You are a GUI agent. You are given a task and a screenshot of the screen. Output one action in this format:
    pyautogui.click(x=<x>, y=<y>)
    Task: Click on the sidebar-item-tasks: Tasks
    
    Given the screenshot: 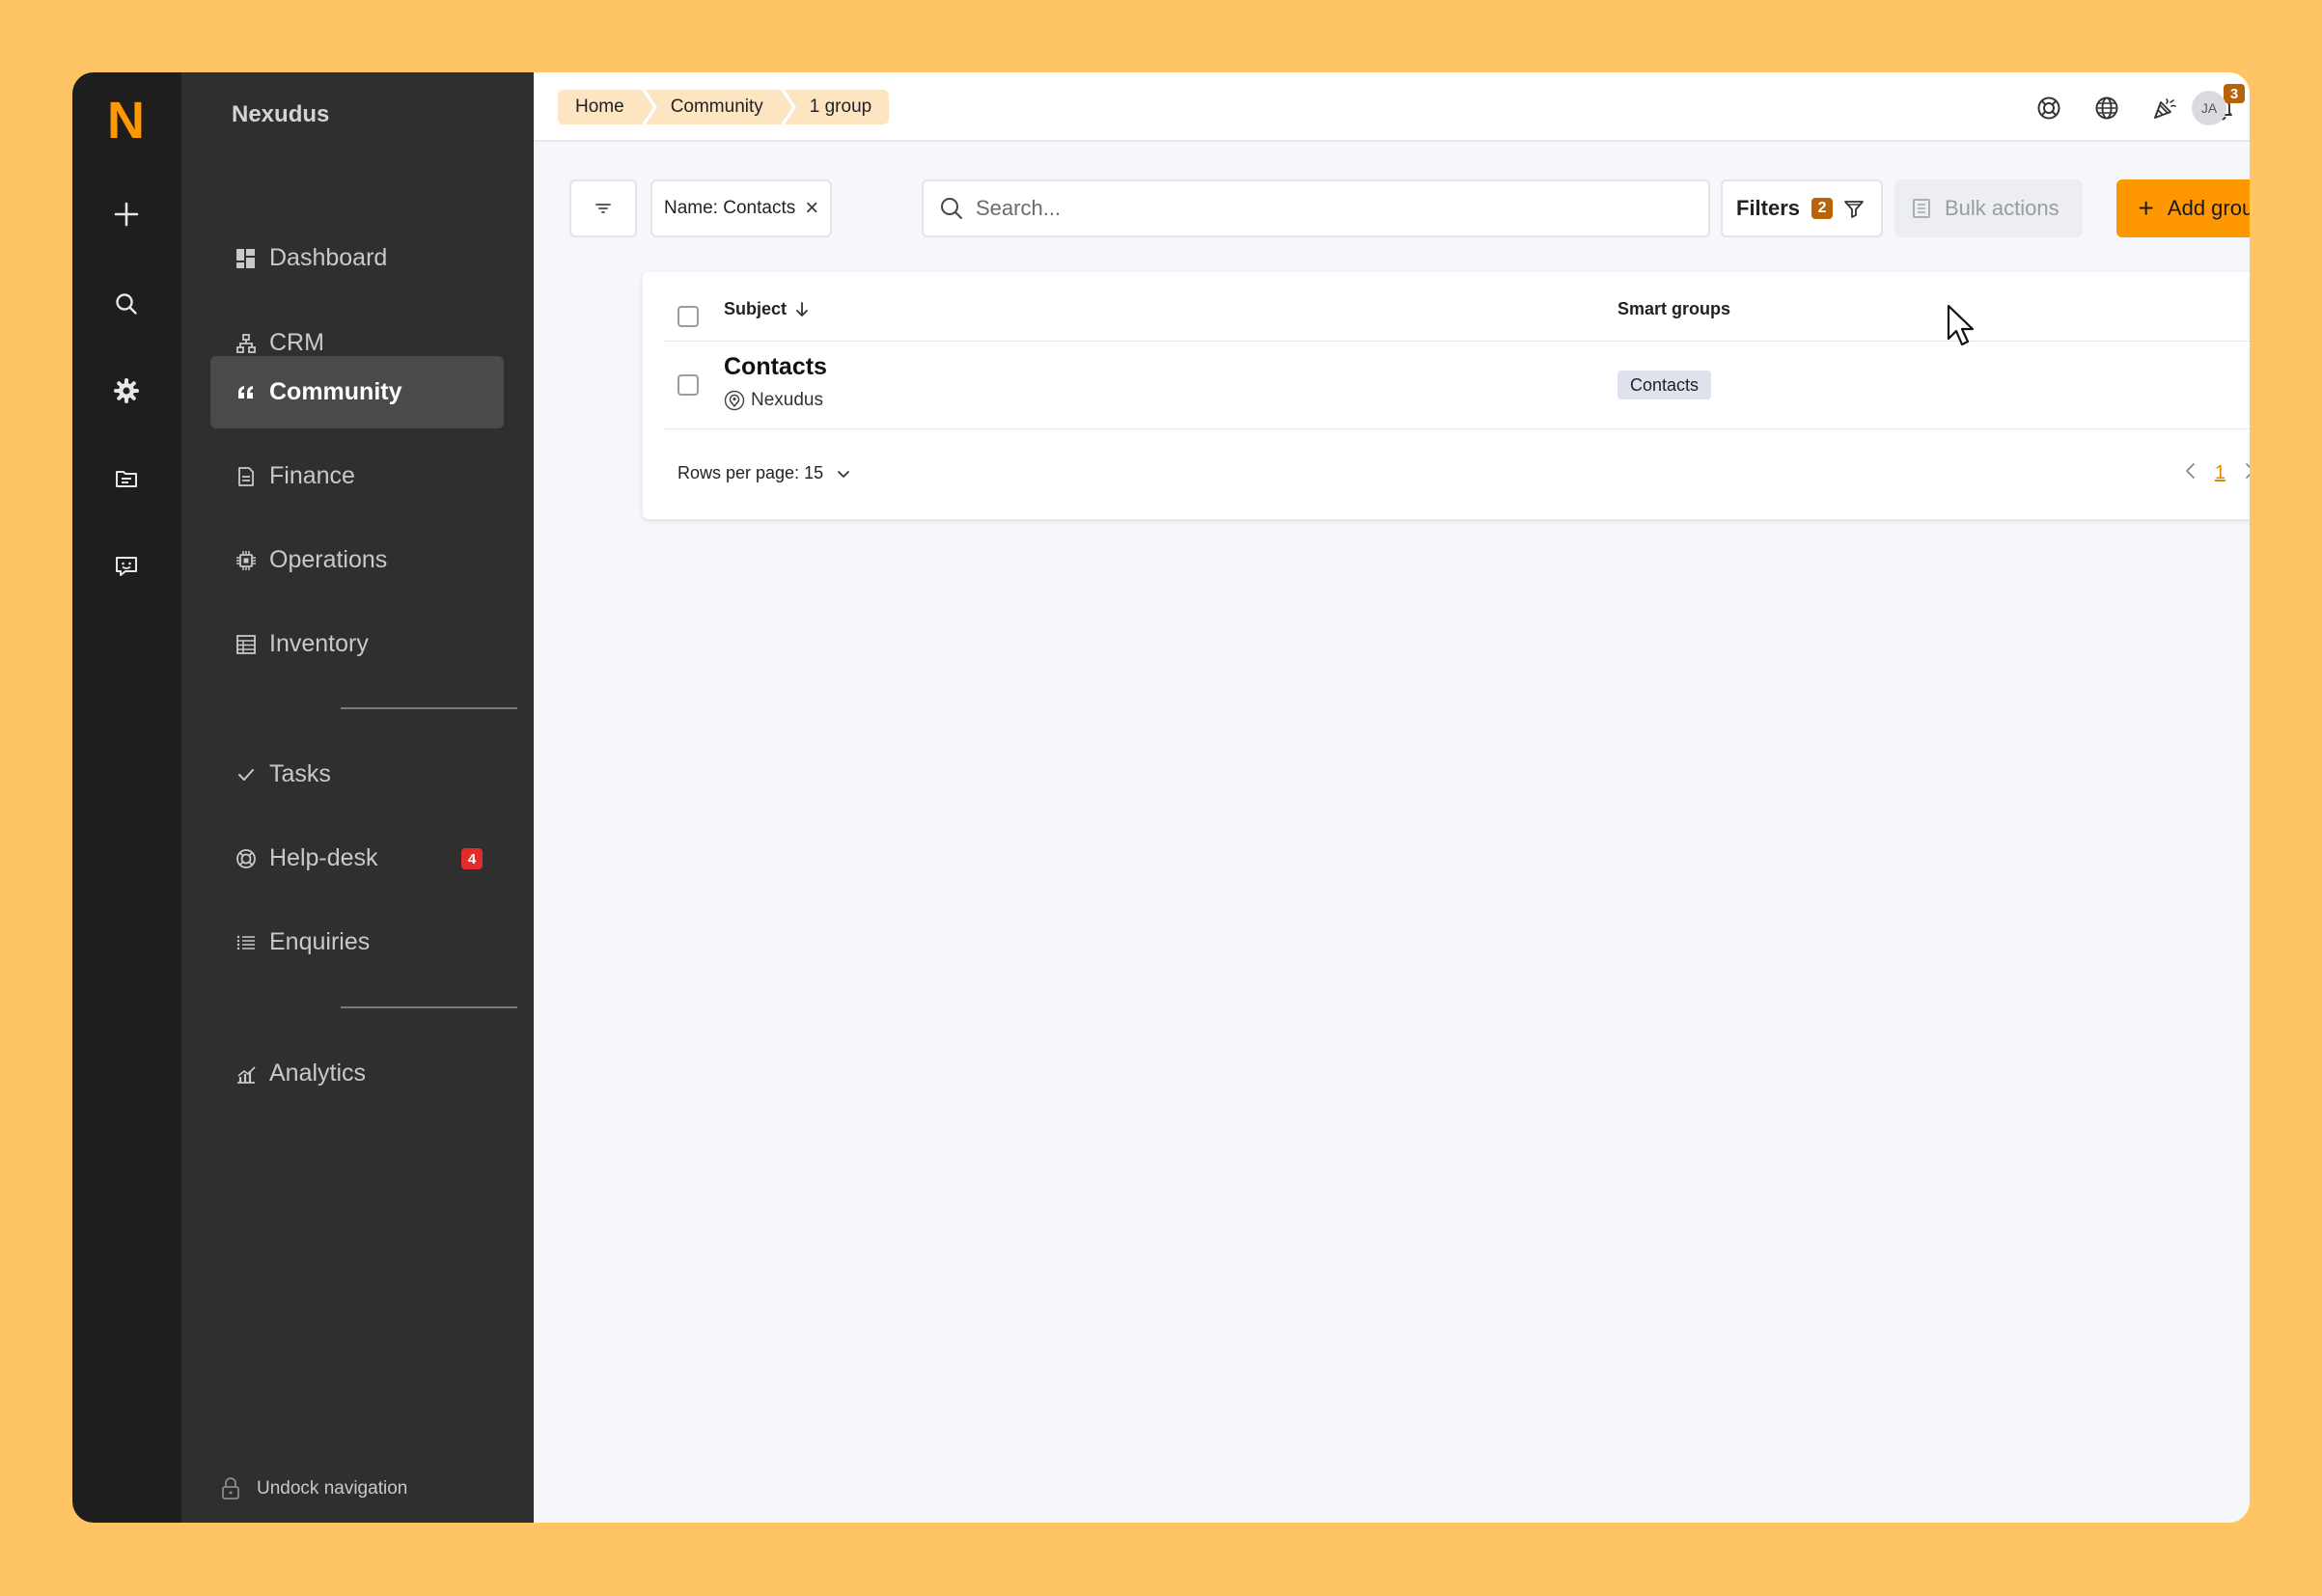 What is the action you would take?
    pyautogui.click(x=357, y=775)
    